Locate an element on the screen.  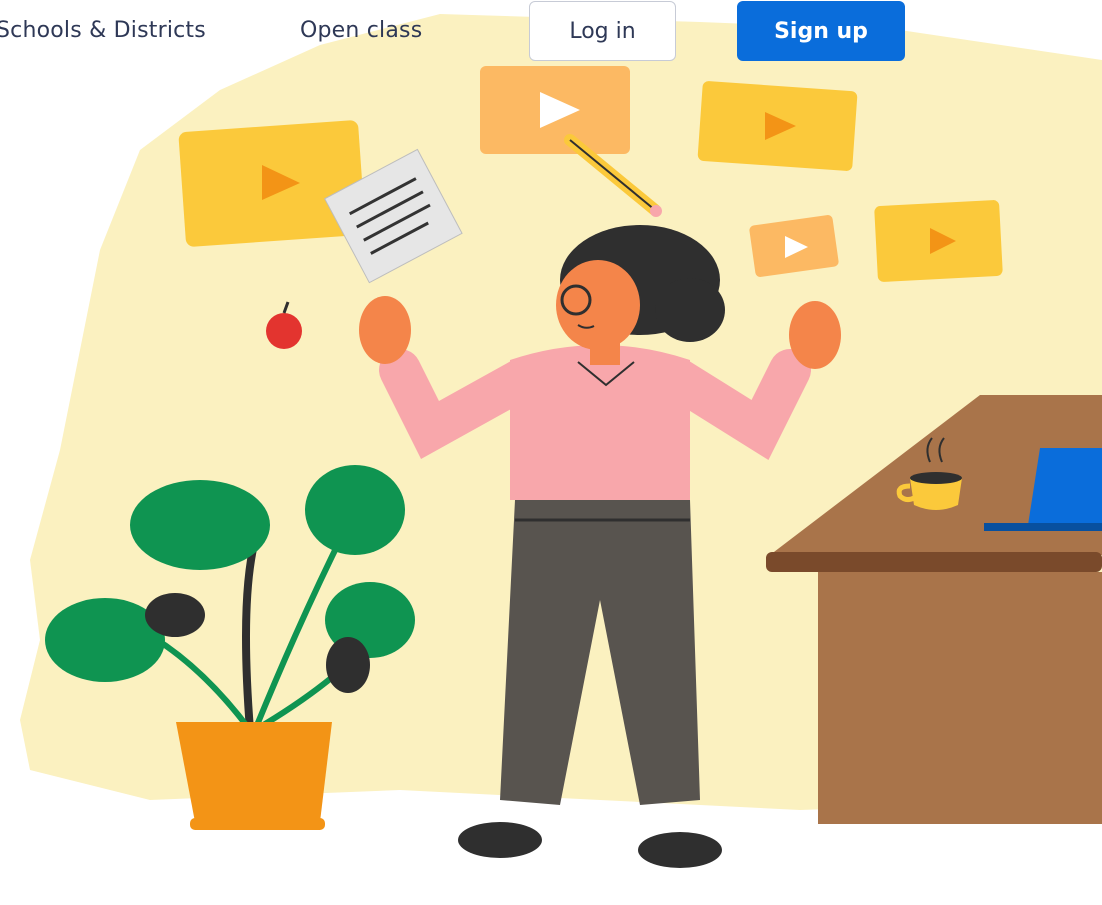
nav-open-class-link: Open class is located at coordinates (361, 30).